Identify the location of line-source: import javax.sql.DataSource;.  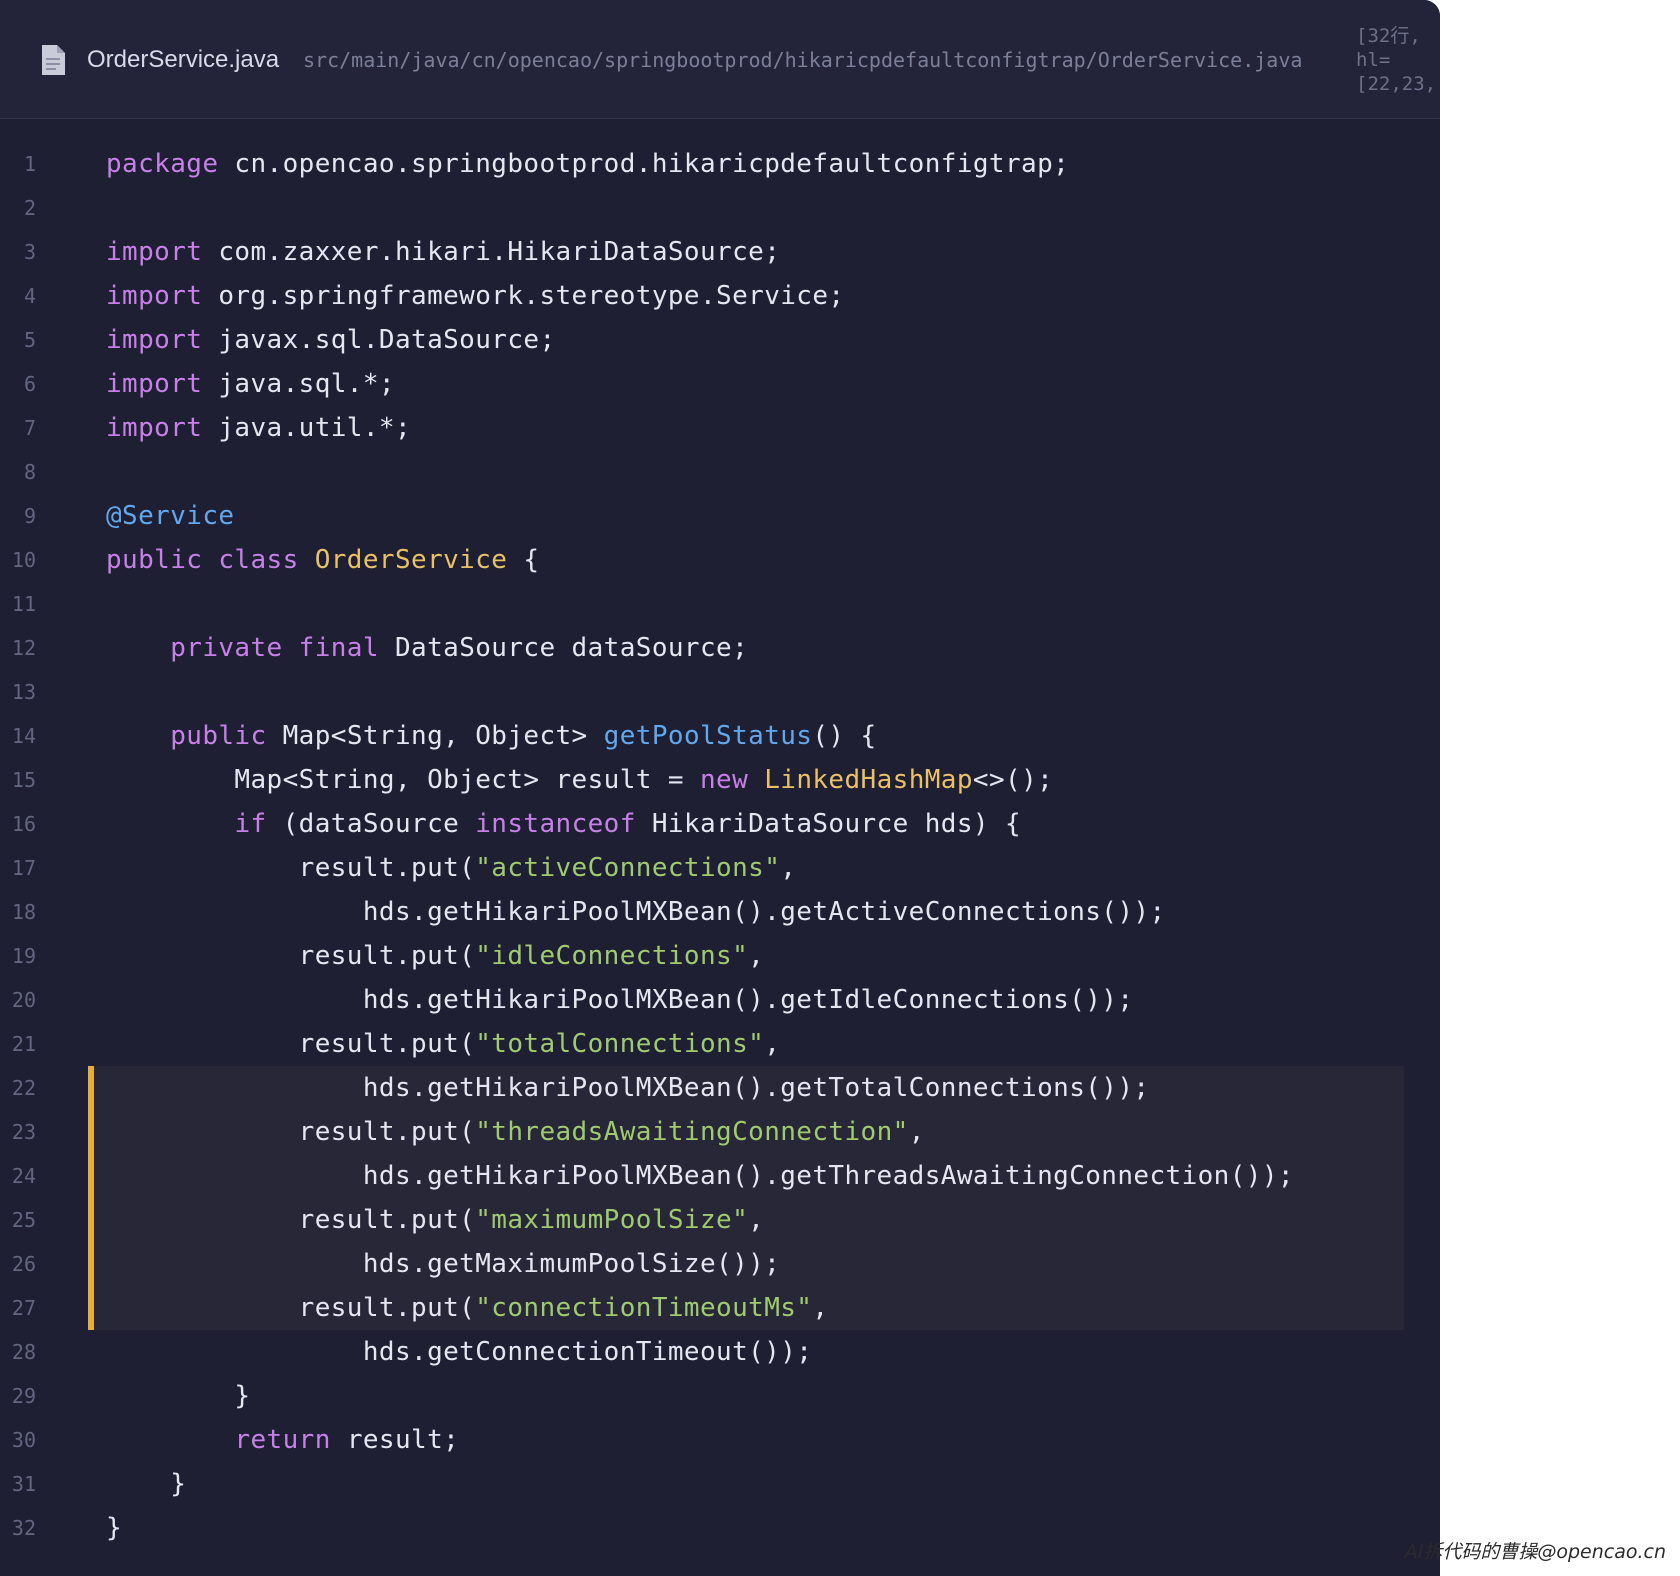
(331, 340).